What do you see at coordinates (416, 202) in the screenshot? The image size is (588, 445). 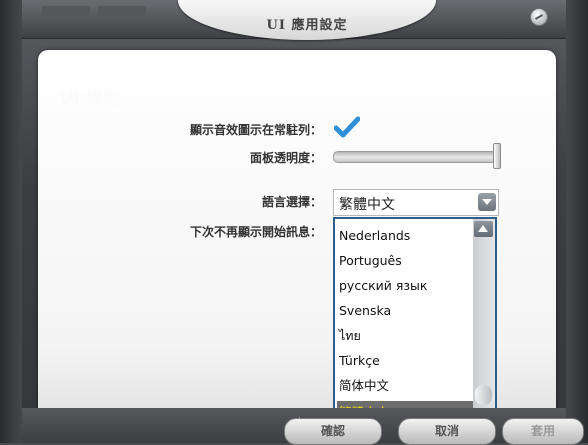 I see `language-select: 繁體中文` at bounding box center [416, 202].